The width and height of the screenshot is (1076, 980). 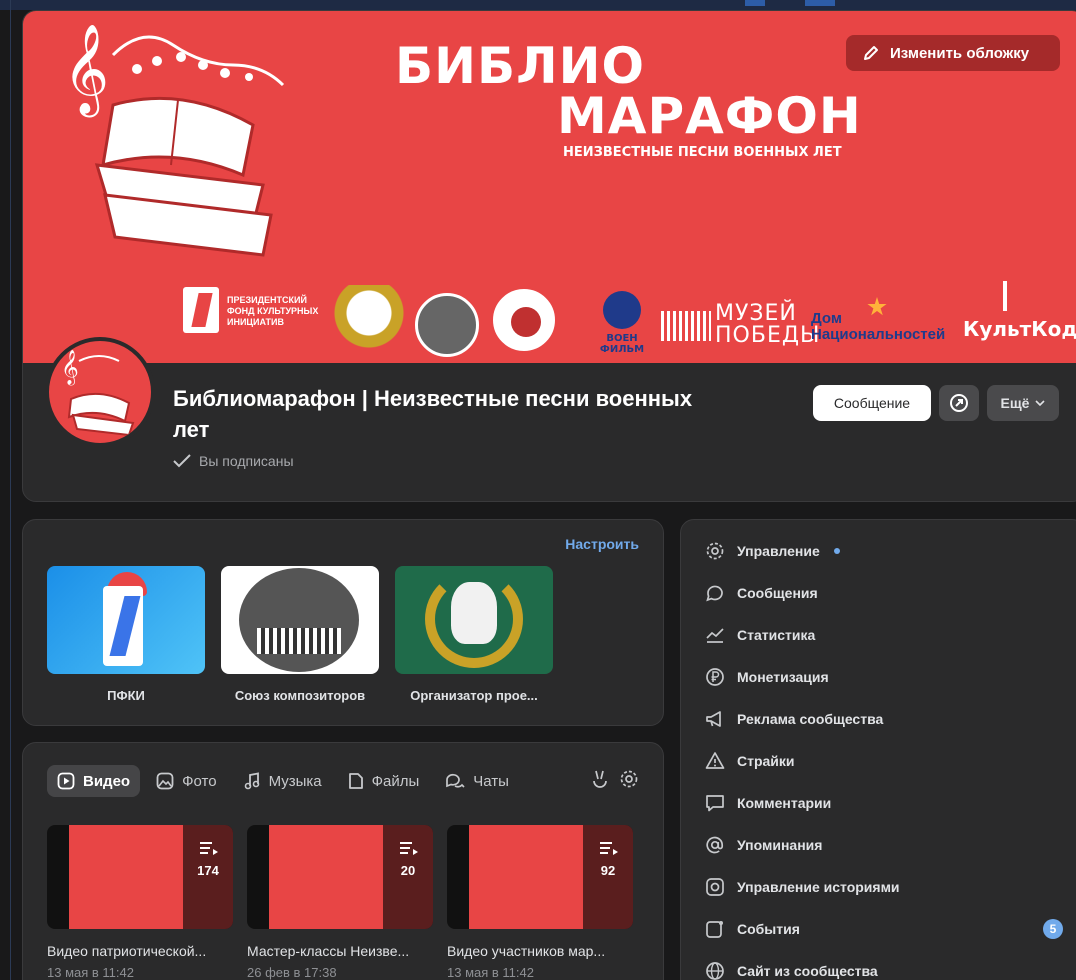 What do you see at coordinates (524, 320) in the screenshot?
I see `university-logo` at bounding box center [524, 320].